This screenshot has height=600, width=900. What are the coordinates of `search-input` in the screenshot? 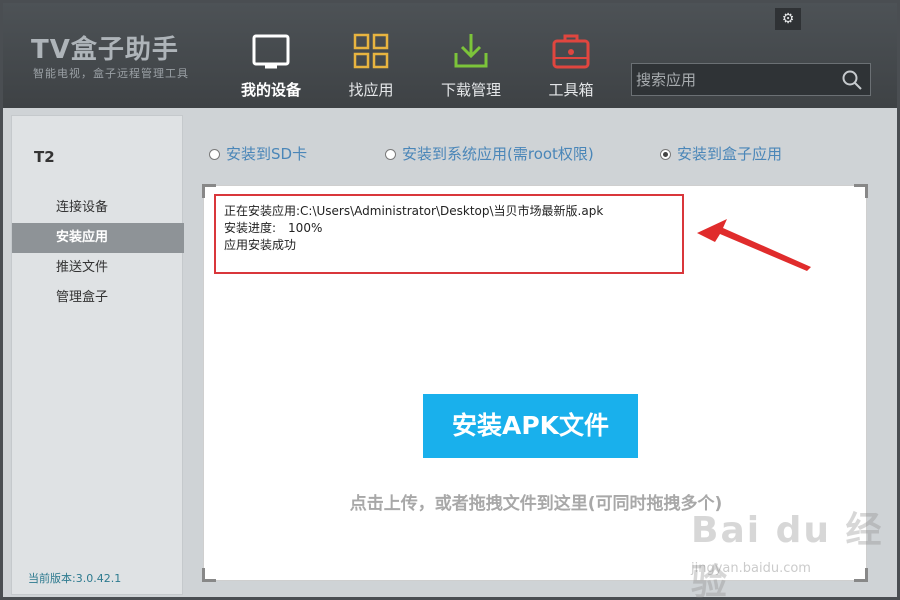 It's located at (736, 80).